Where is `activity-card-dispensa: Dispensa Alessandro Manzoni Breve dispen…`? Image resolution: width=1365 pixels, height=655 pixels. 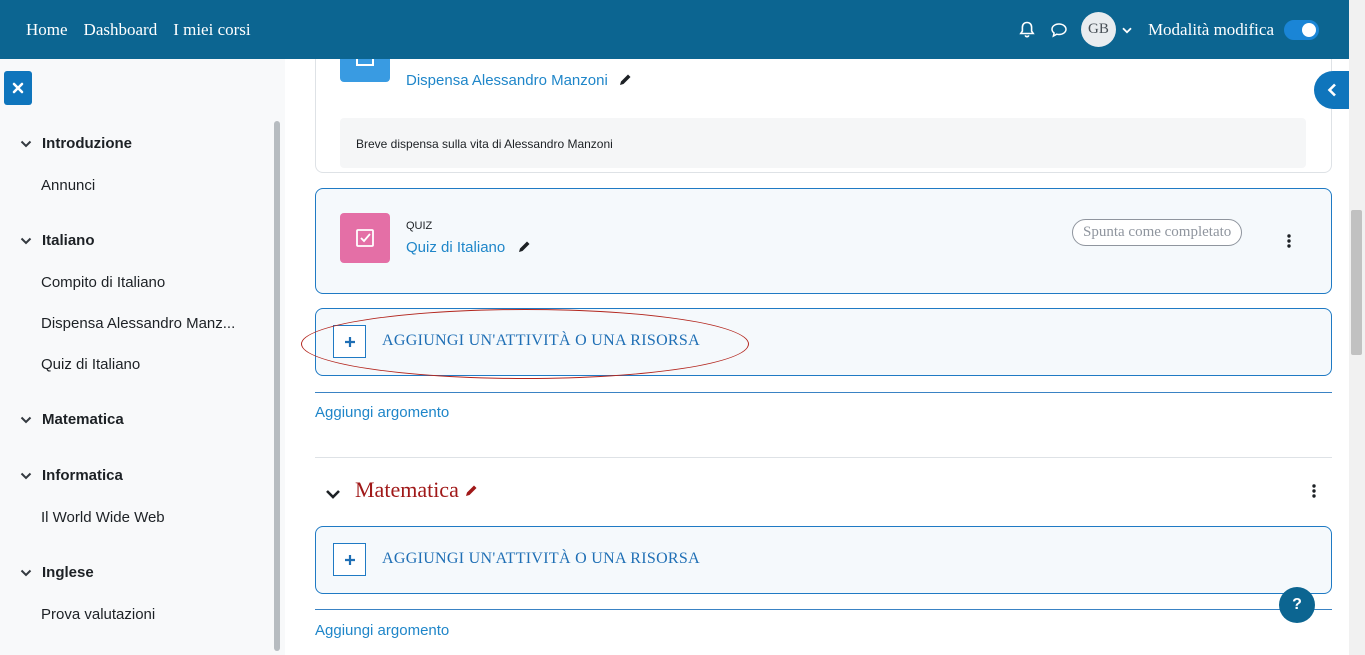
activity-card-dispensa: Dispensa Alessandro Manzoni Breve dispen… is located at coordinates (823, 116).